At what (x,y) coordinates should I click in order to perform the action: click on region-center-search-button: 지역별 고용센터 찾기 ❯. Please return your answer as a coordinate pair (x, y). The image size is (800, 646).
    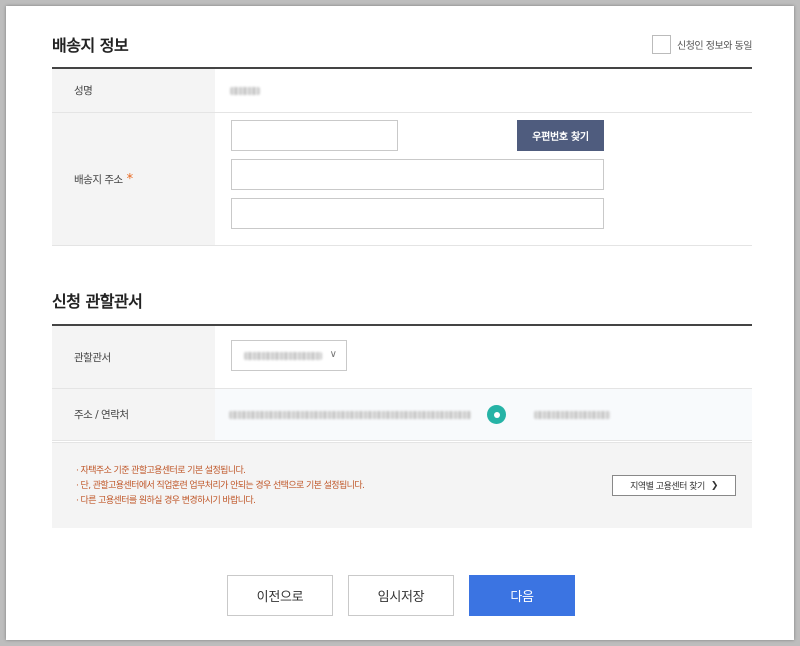
    Looking at the image, I should click on (674, 485).